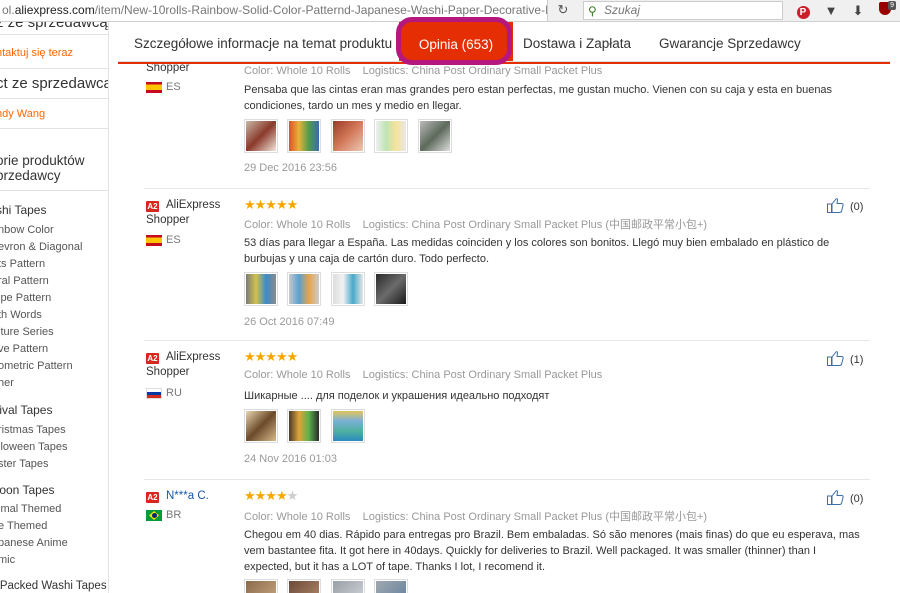 The width and height of the screenshot is (900, 593). Describe the element at coordinates (30, 175) in the screenshot. I see `categories-title-line2: przedawcy` at that location.